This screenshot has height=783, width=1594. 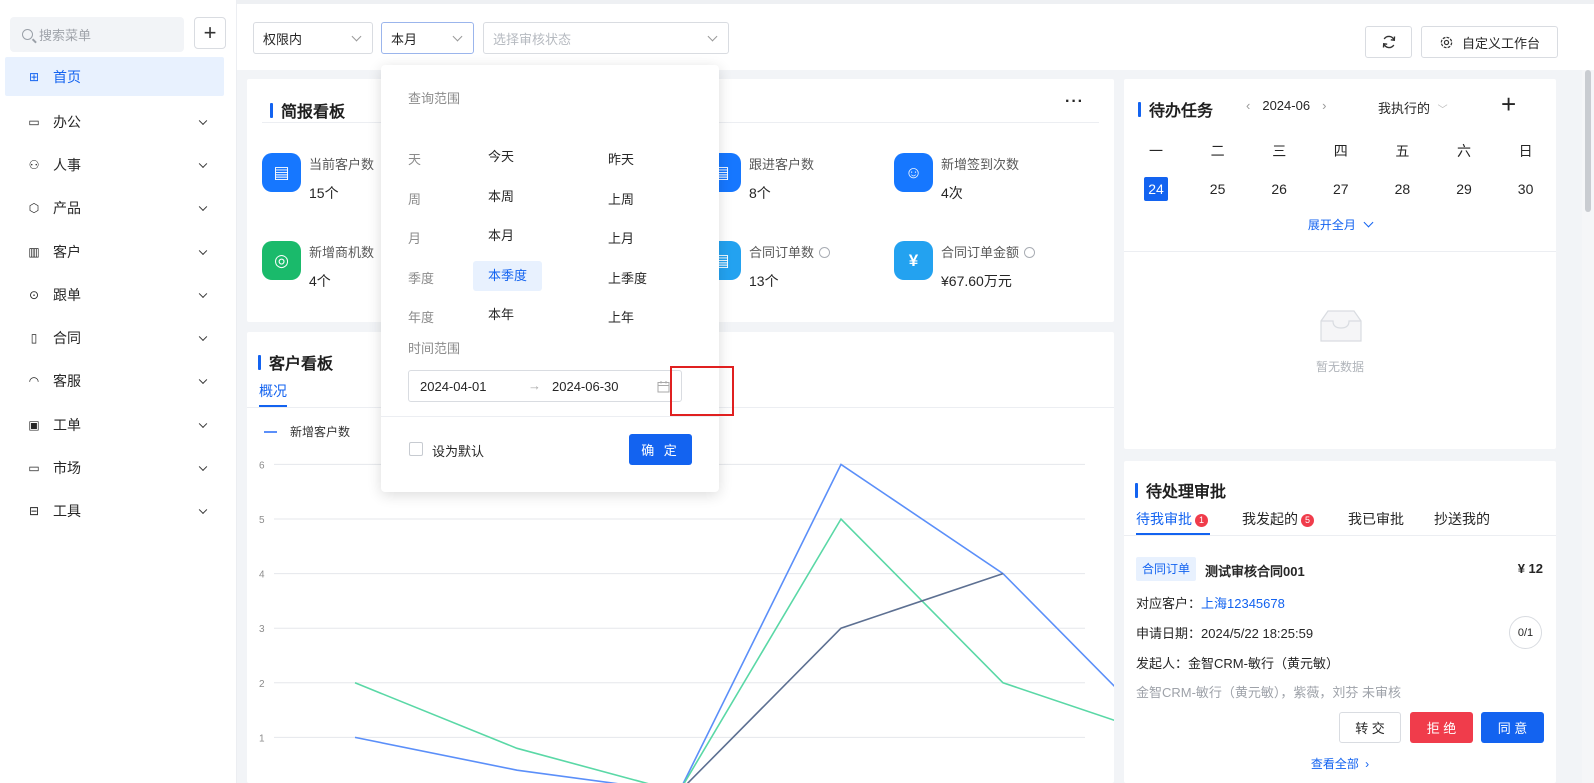 I want to click on customize-workbench-button: 自定义工作台, so click(x=1489, y=42).